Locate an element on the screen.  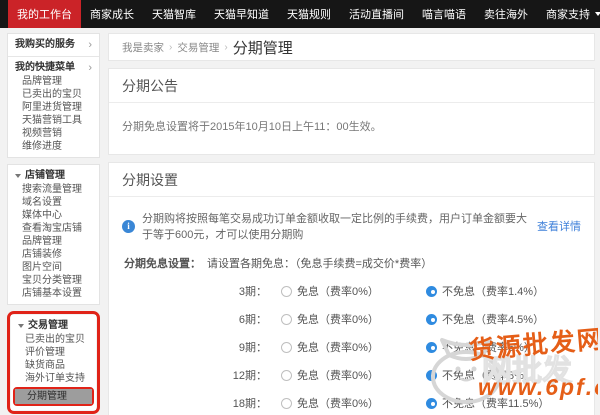
topbar-item-live-room: 活动直播间 is located at coordinates (376, 14).